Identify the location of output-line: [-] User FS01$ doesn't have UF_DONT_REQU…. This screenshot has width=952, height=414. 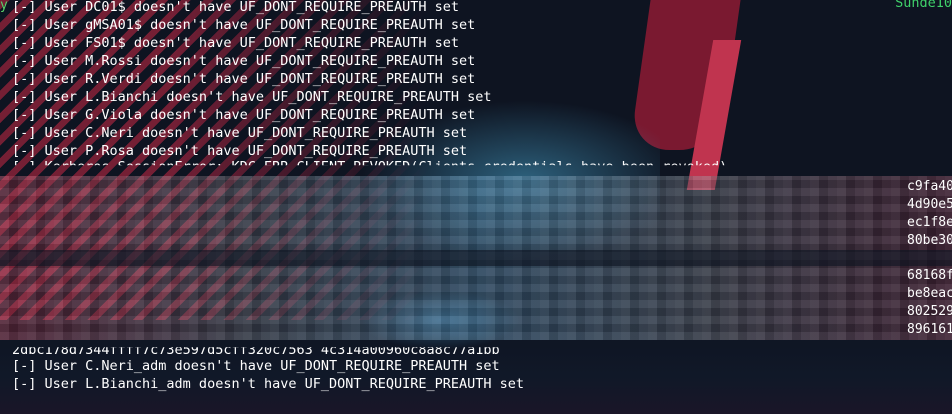
(236, 43).